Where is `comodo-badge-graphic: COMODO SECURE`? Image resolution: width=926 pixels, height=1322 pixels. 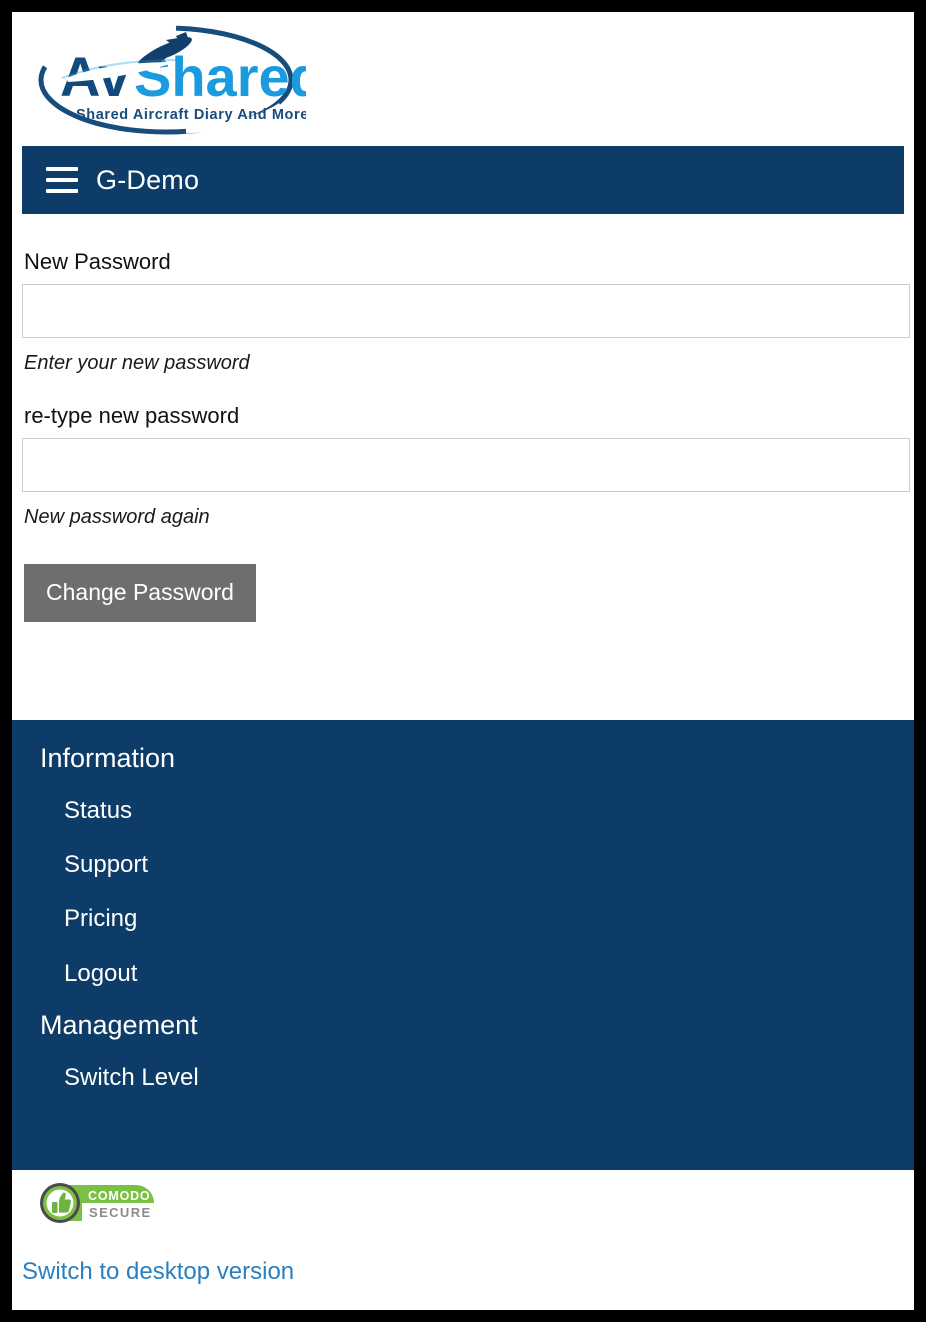 comodo-badge-graphic: COMODO SECURE is located at coordinates (97, 1203).